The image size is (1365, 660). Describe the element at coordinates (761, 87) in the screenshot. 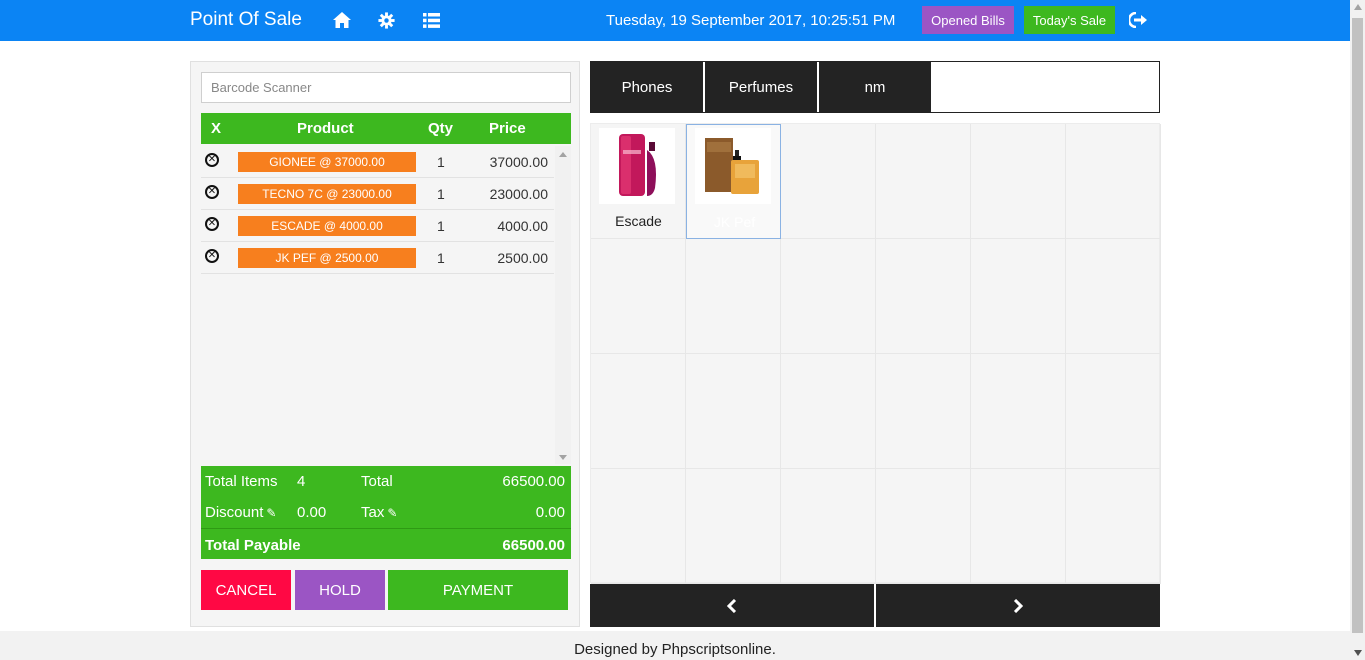

I see `tab-perfumes: Perfumes` at that location.